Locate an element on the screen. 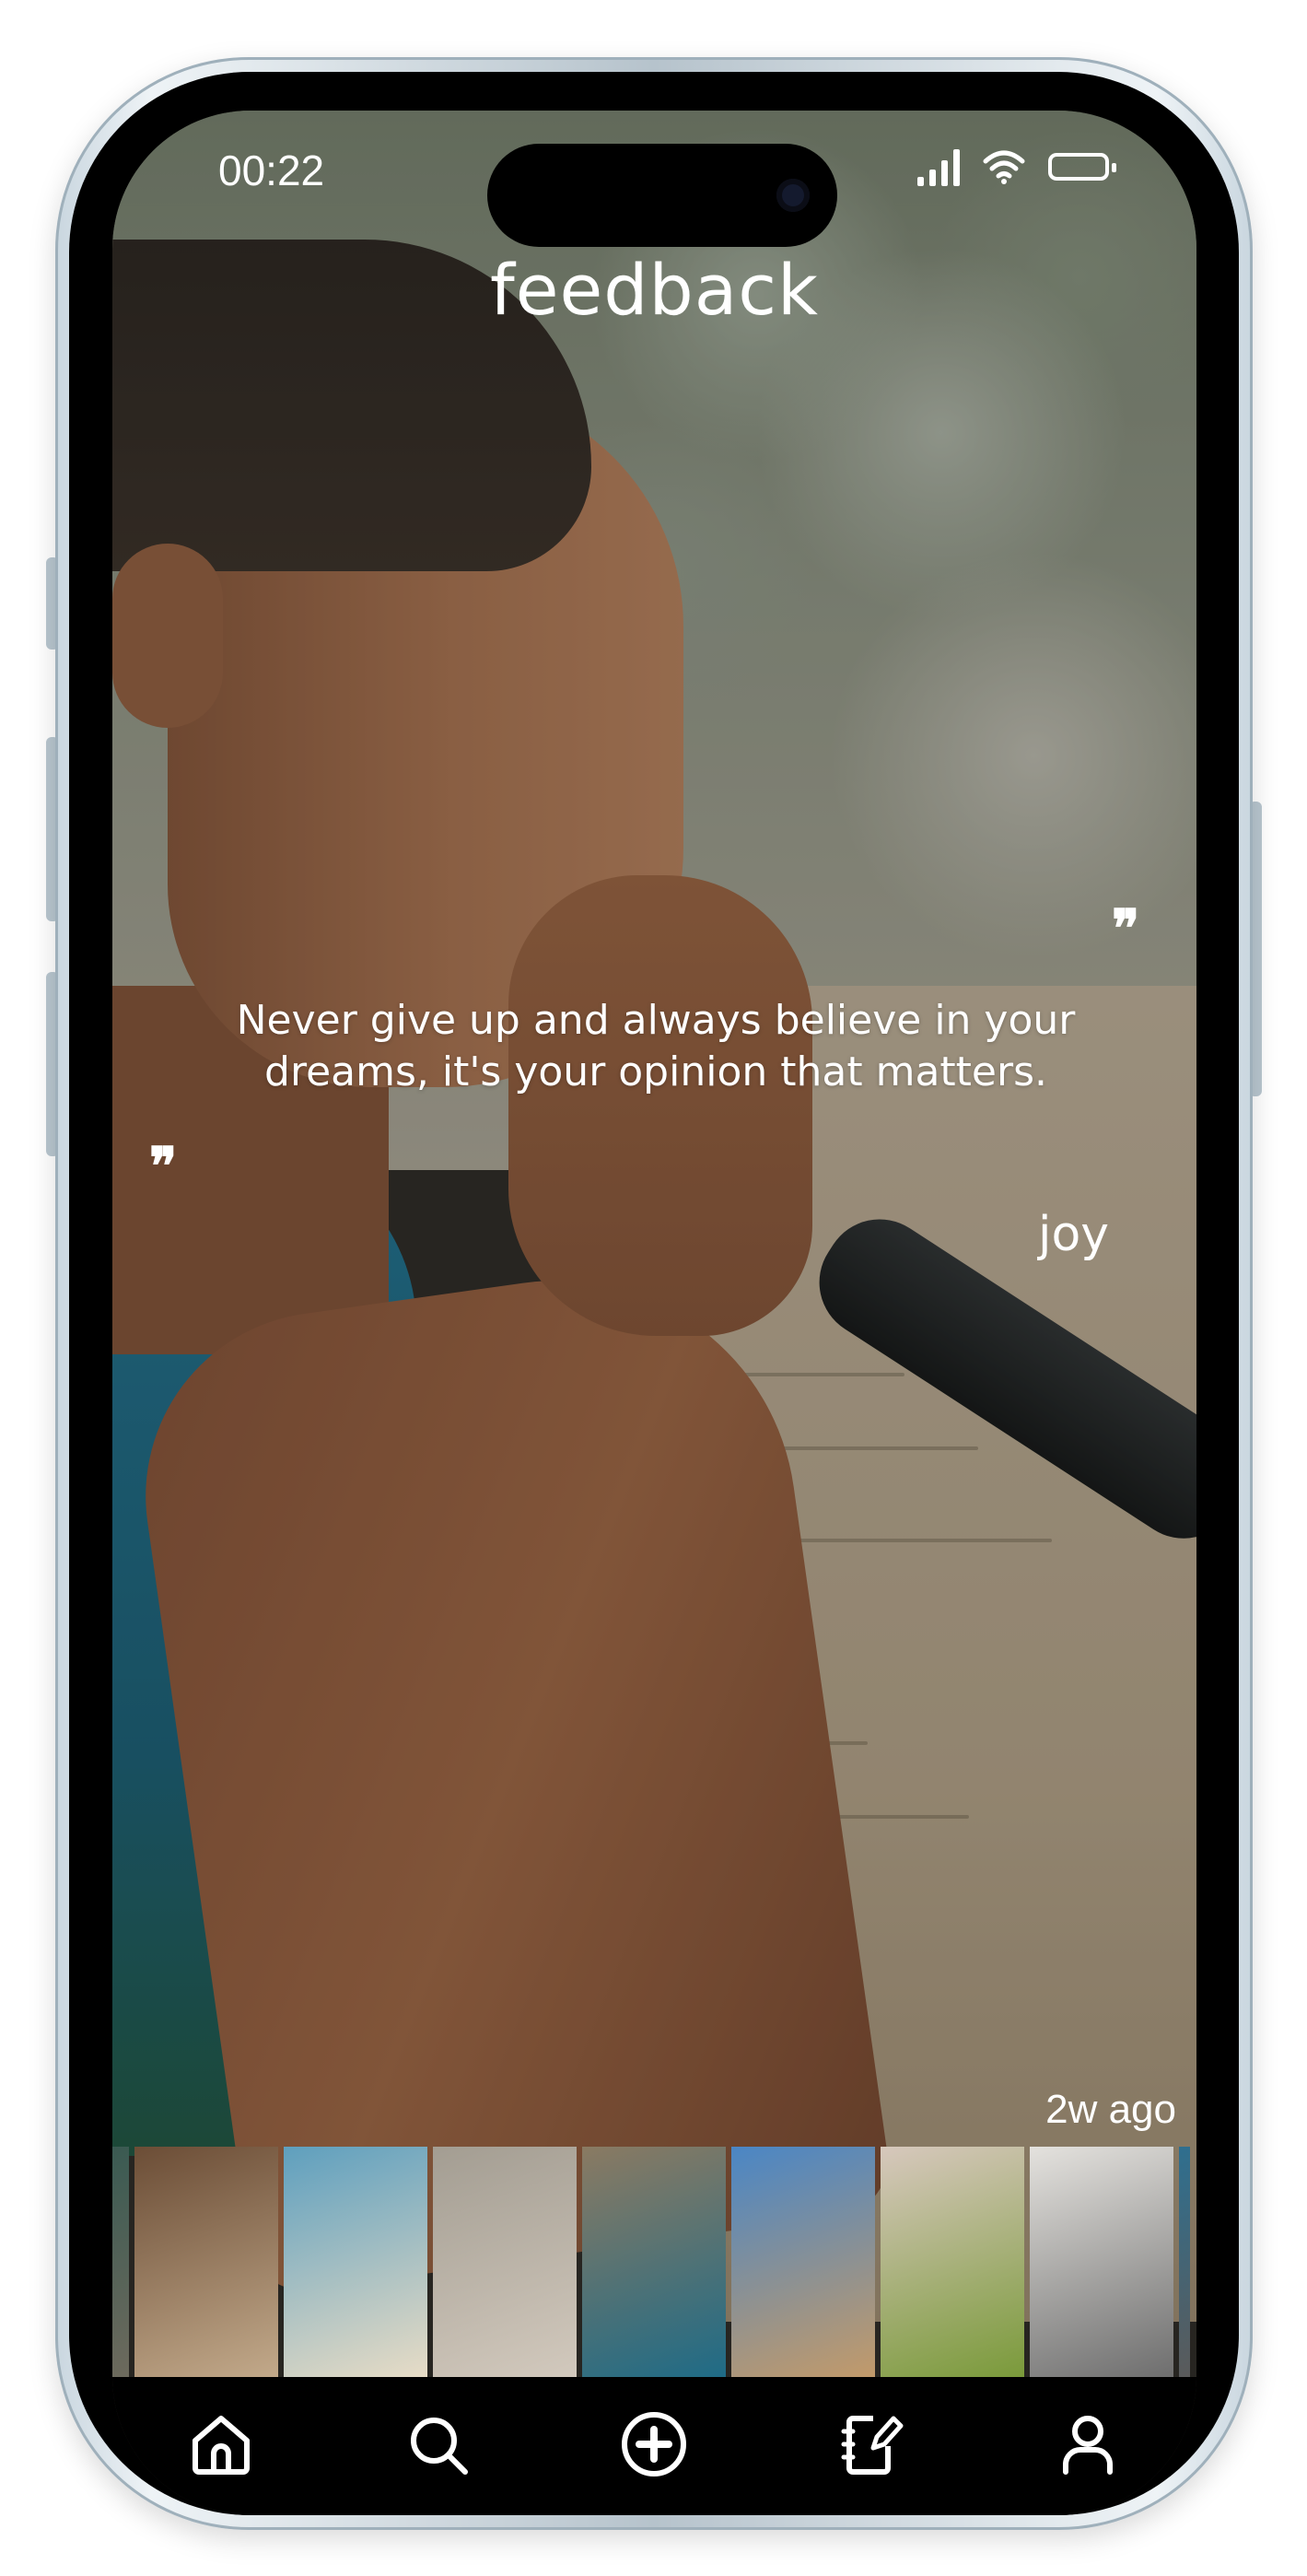  bottom-nav is located at coordinates (654, 2446).